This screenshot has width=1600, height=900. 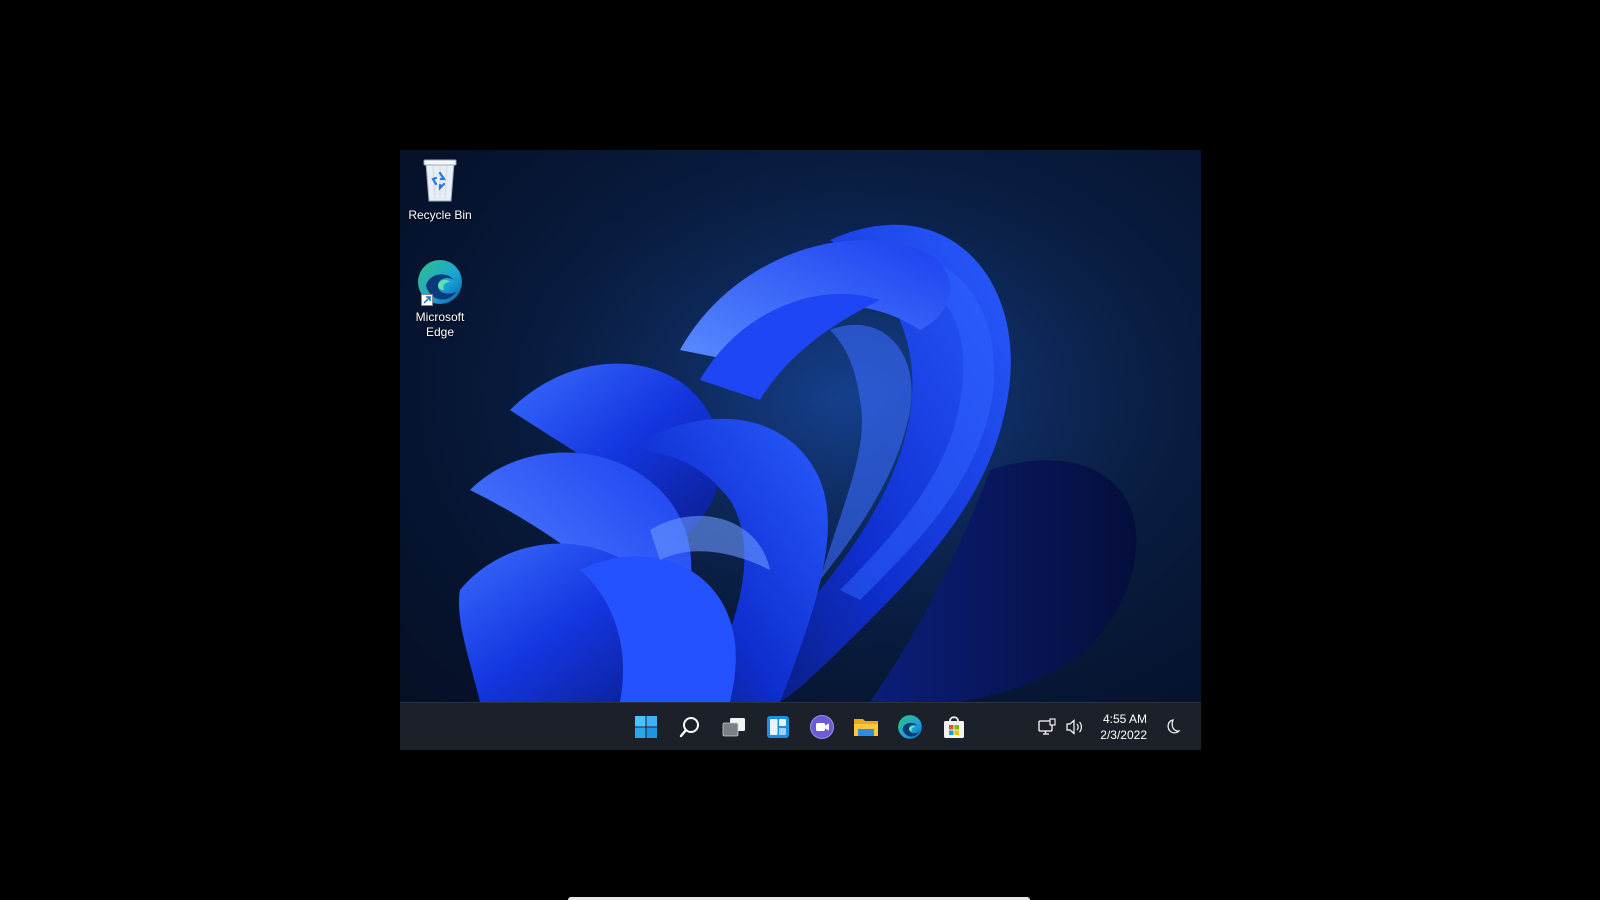 I want to click on teams-chat-icon, so click(x=822, y=727).